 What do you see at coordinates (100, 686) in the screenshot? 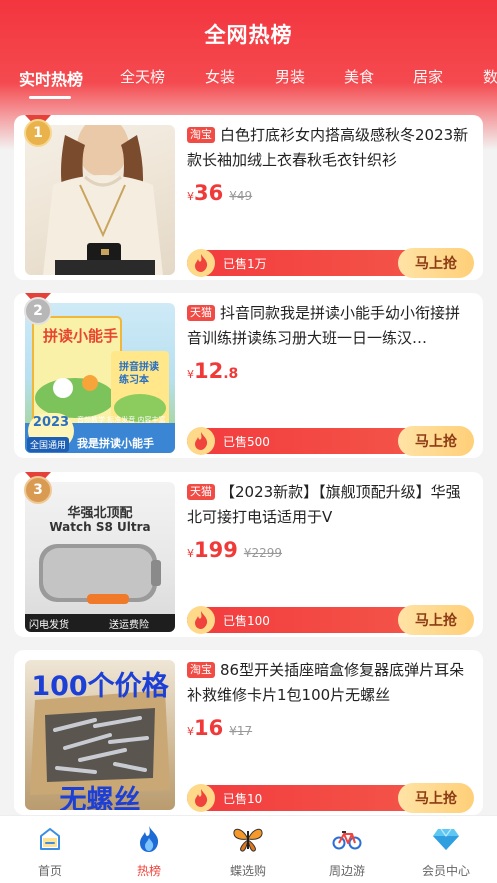
I see `image-top-text: 100个价格` at bounding box center [100, 686].